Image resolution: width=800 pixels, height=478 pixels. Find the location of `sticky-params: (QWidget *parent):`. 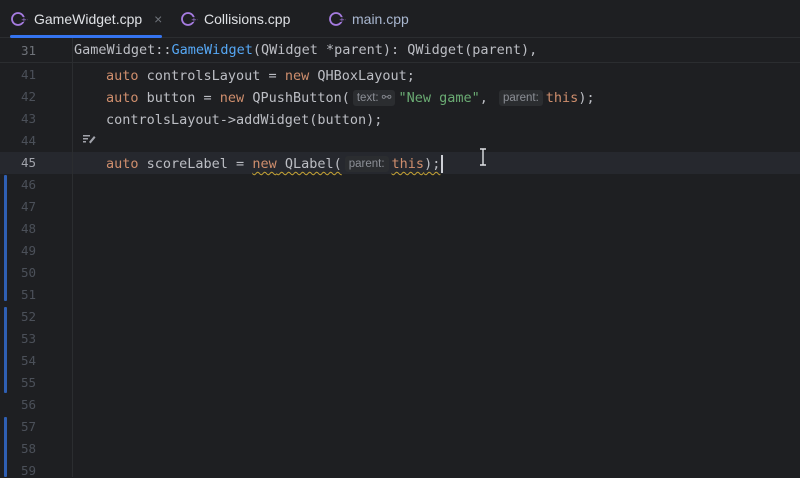

sticky-params: (QWidget *parent): is located at coordinates (330, 50).